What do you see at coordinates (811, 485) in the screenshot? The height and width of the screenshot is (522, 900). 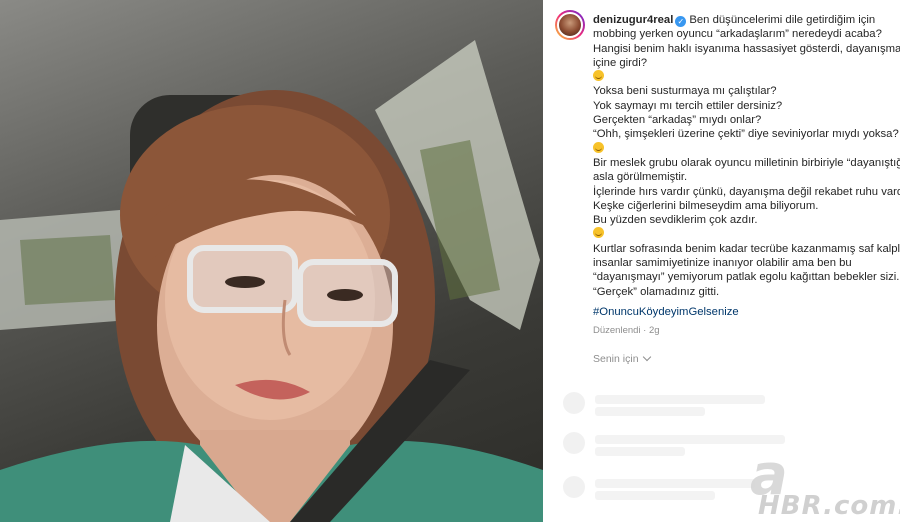 I see `watermark-logo: a HBR.com.tr` at bounding box center [811, 485].